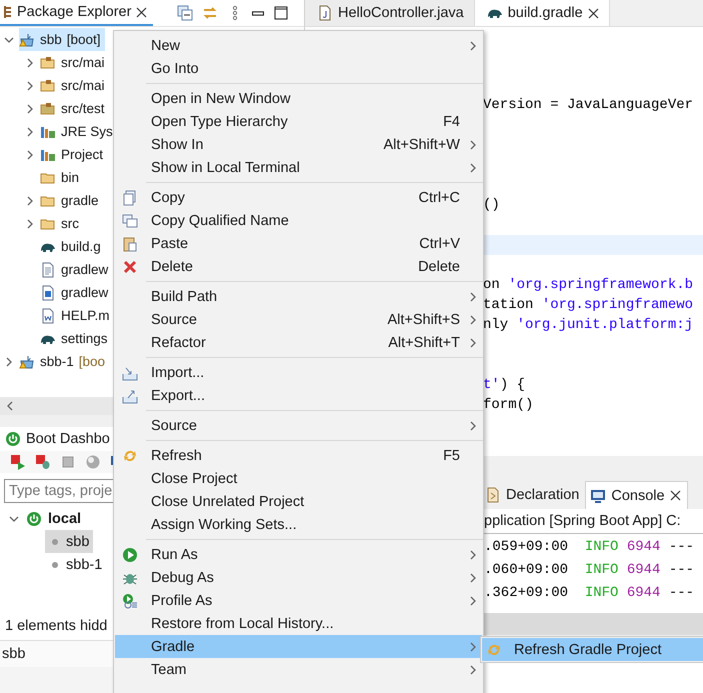  I want to click on tree-item: JRE Sys, so click(78, 131).